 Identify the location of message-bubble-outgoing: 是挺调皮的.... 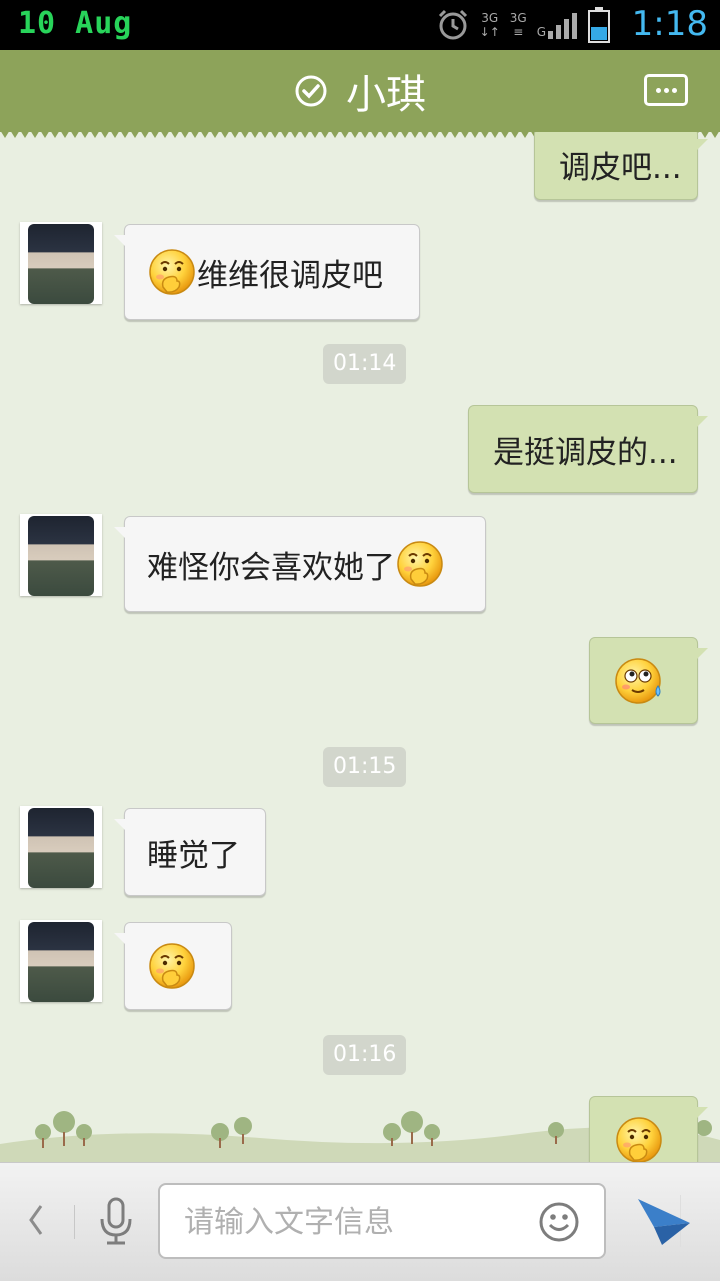
(588, 449).